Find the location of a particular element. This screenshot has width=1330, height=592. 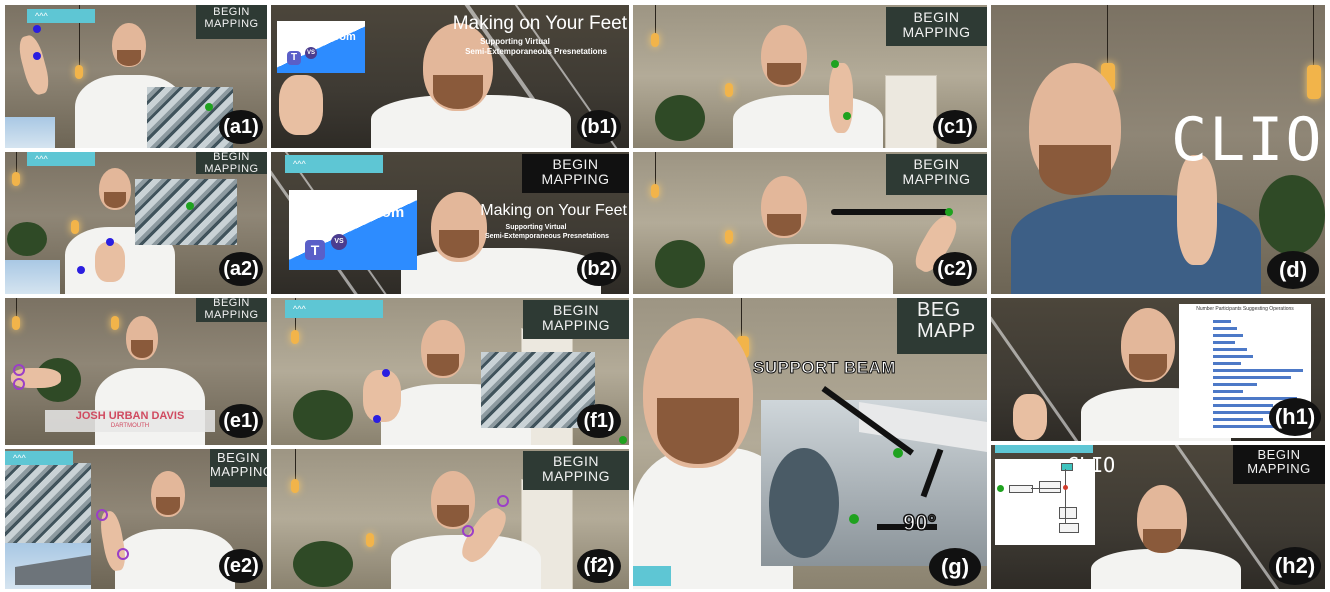

panel-label: (b1) is located at coordinates (599, 127).